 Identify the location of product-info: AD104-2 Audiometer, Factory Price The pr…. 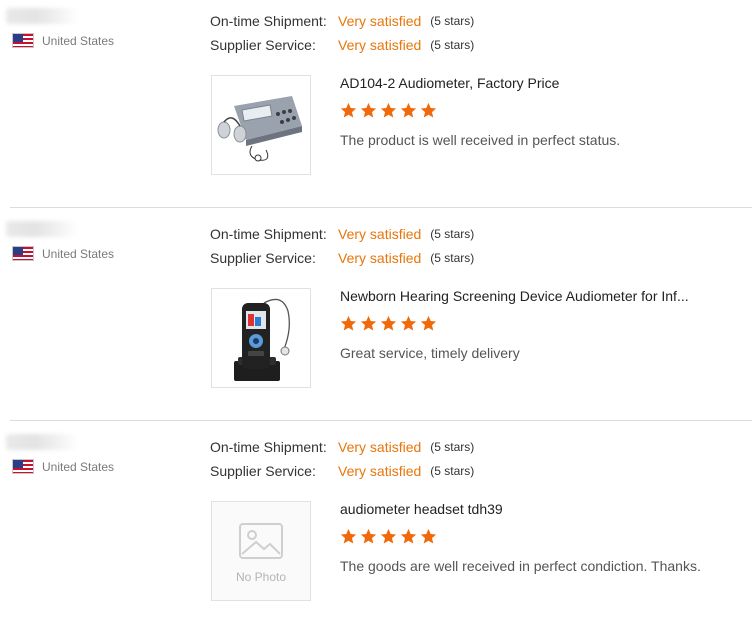
(540, 111).